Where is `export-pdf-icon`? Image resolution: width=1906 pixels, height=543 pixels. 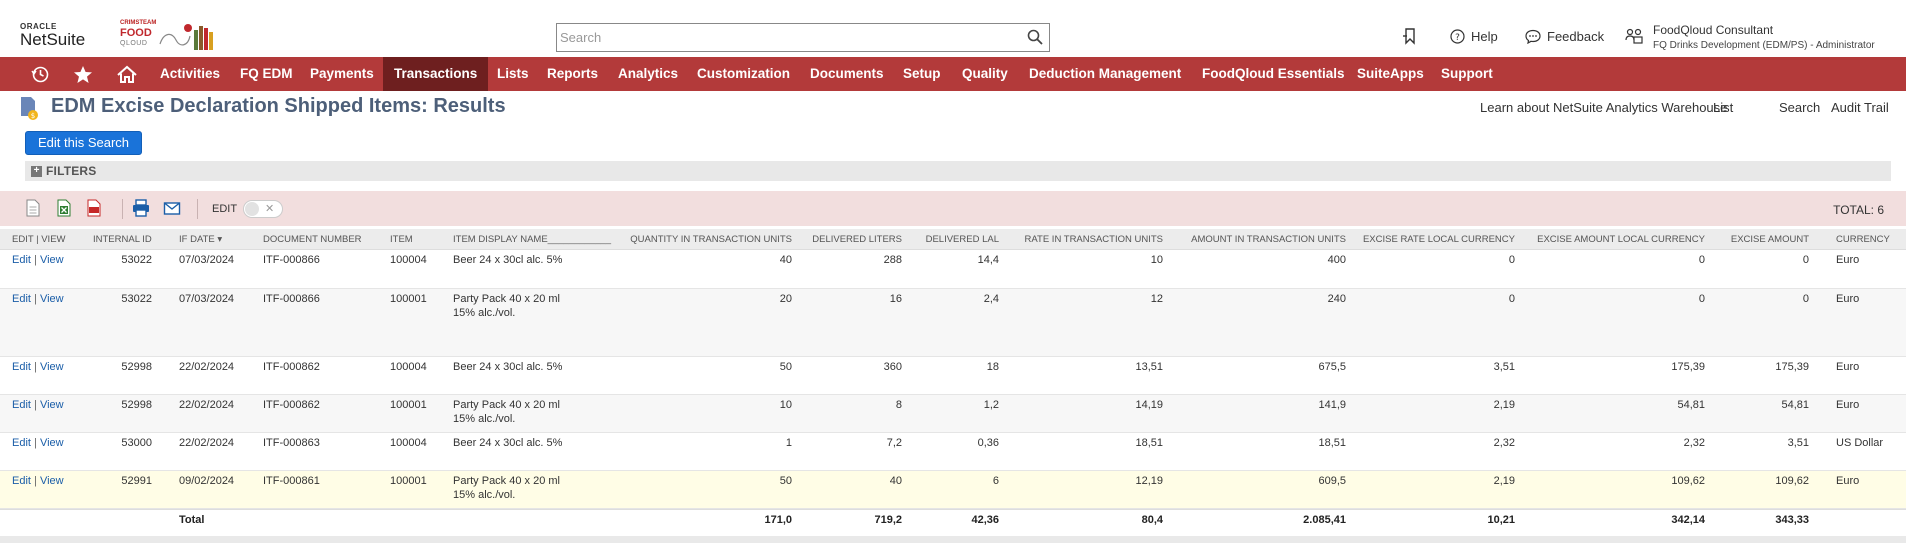
export-pdf-icon is located at coordinates (94, 208).